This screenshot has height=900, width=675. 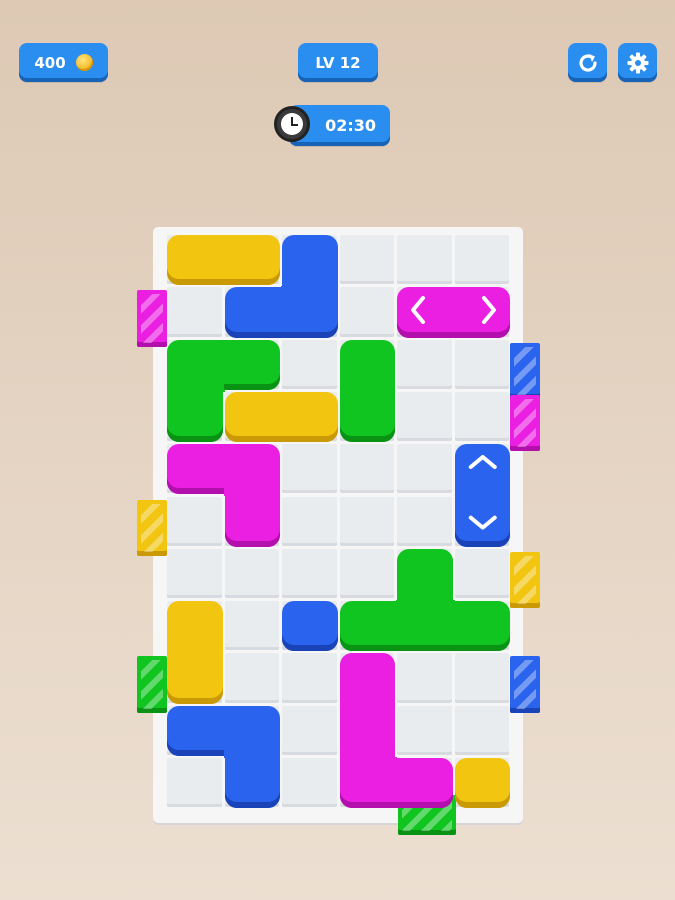 I want to click on coin-counter: 400, so click(x=63, y=62).